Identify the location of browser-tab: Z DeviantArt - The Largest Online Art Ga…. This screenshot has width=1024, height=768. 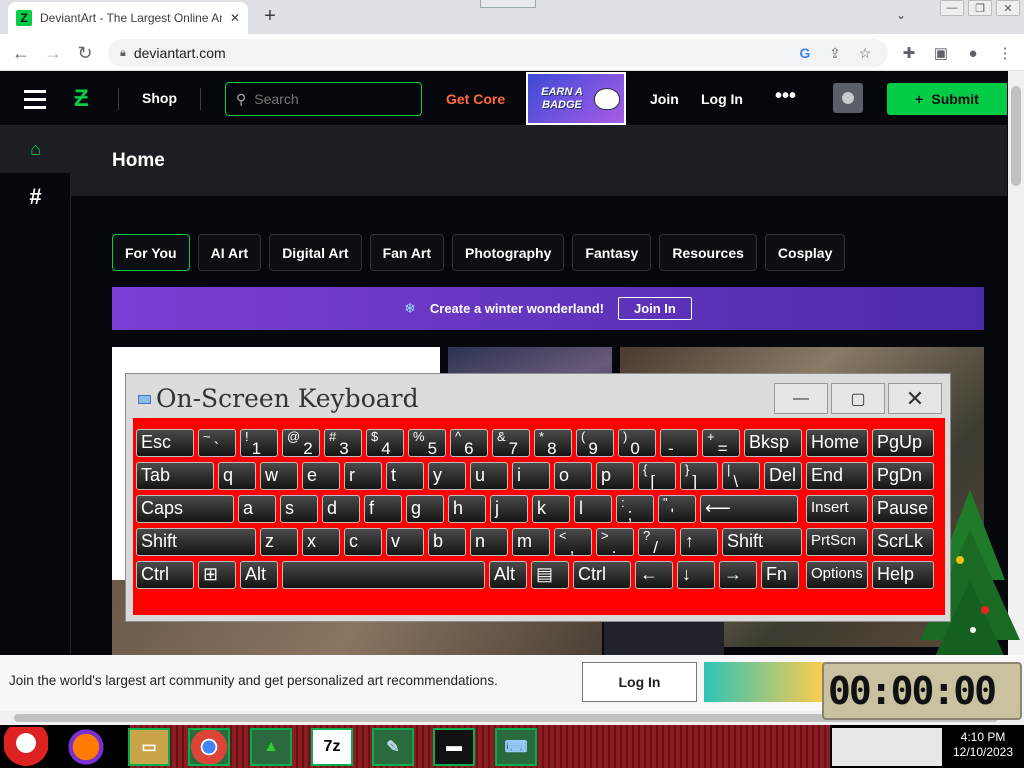
(128, 18).